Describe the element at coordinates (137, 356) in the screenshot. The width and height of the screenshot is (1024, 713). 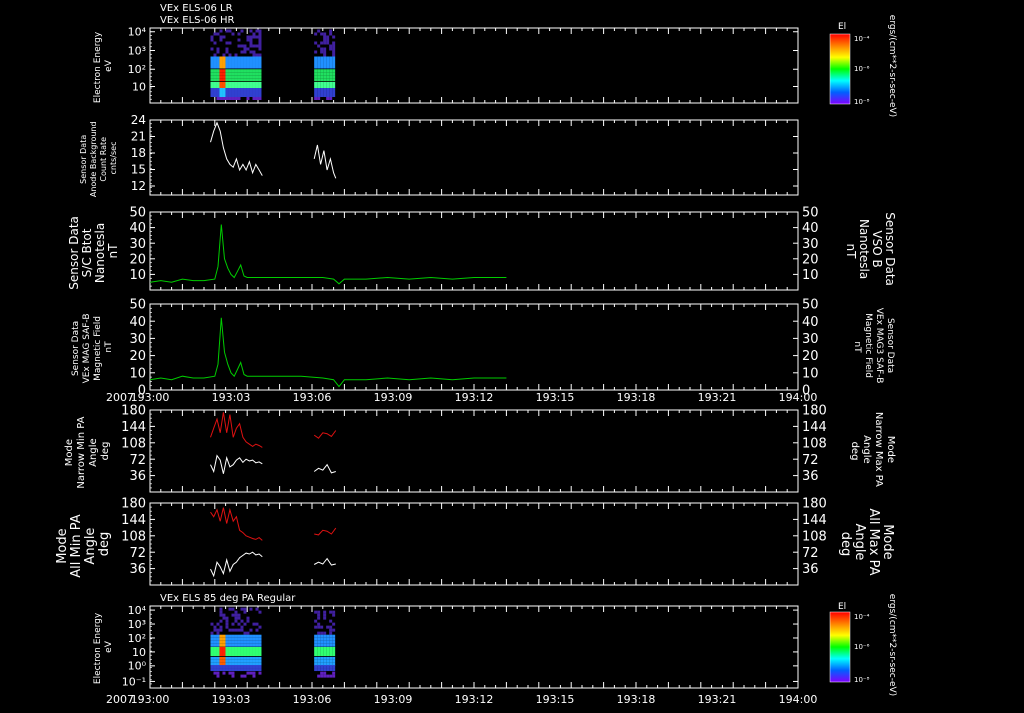
I see `p4-ytick-label: 20` at that location.